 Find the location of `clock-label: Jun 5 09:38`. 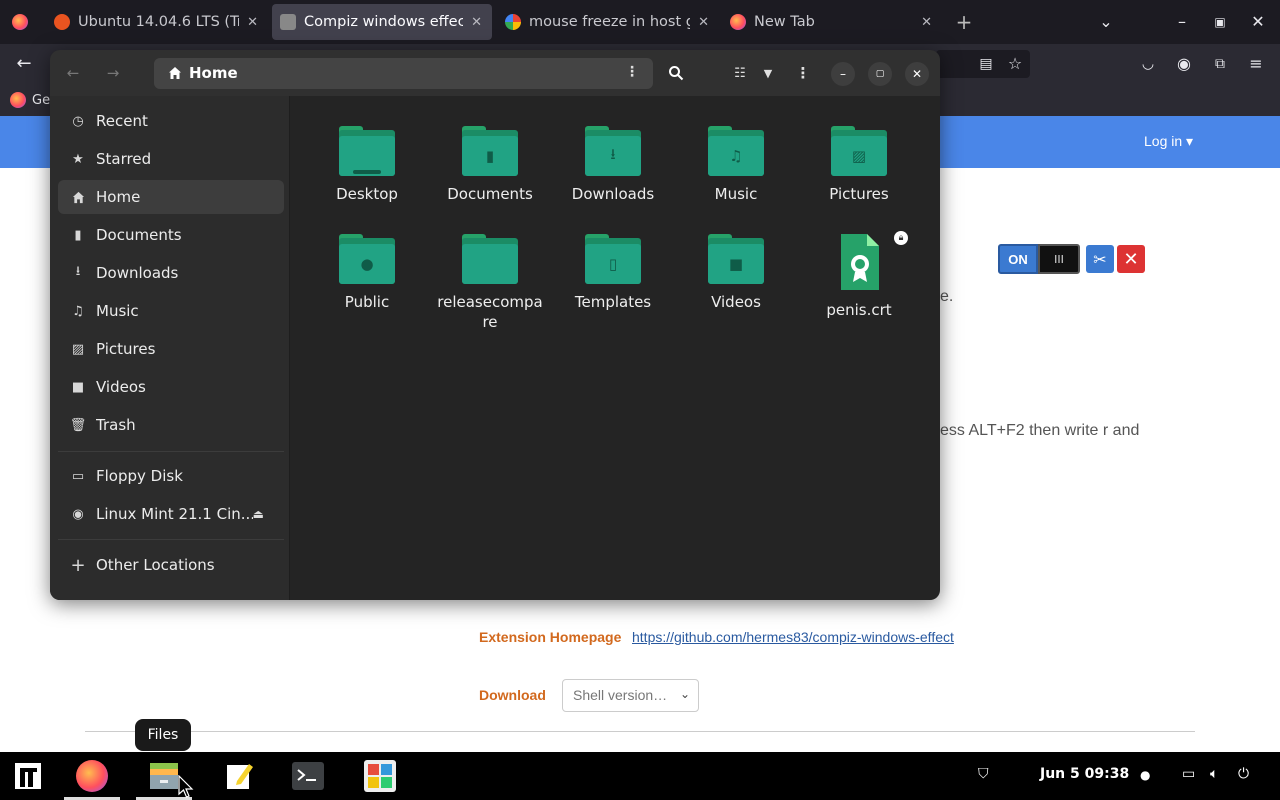

clock-label: Jun 5 09:38 is located at coordinates (1084, 774).